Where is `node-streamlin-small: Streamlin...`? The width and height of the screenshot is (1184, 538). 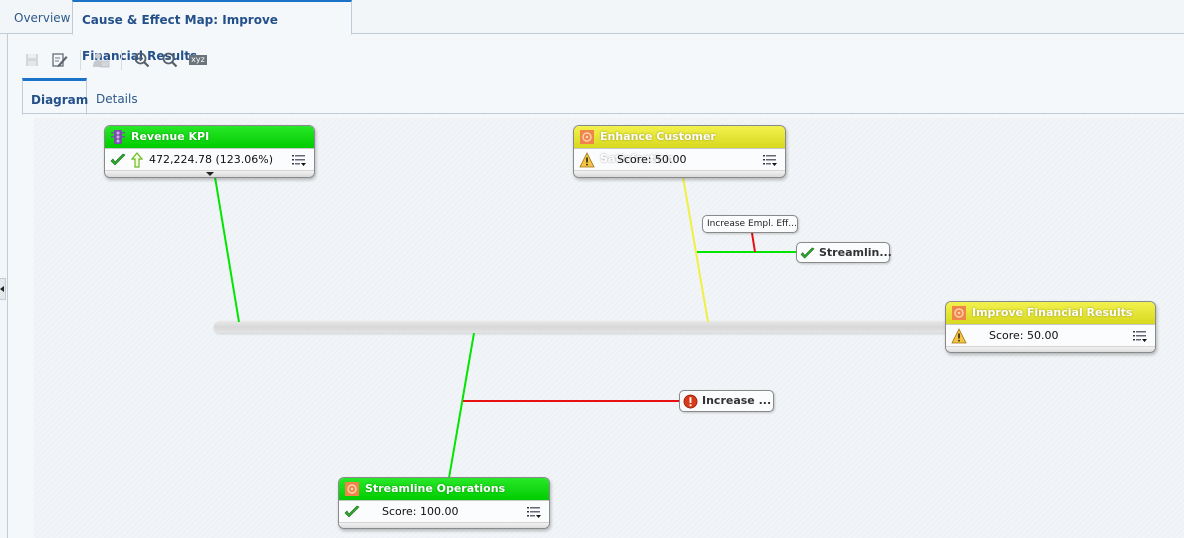
node-streamlin-small: Streamlin... is located at coordinates (844, 252).